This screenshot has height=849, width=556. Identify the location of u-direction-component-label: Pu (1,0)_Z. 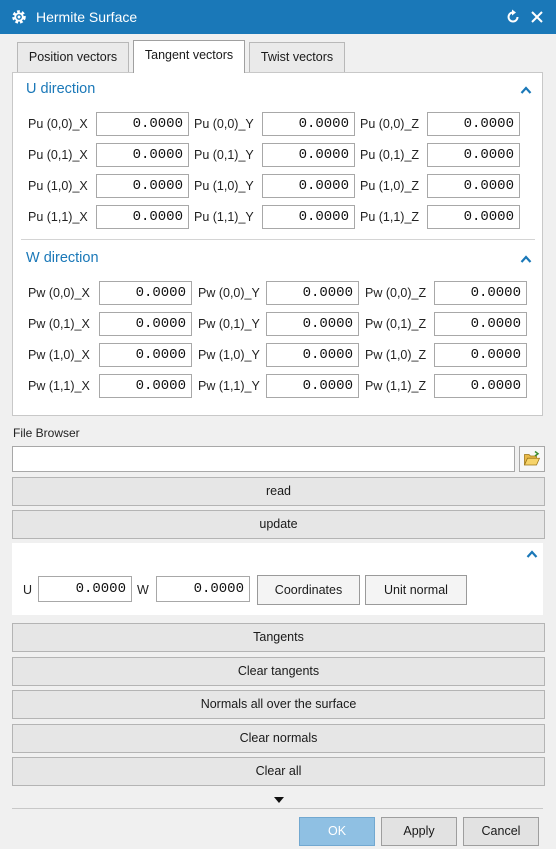
(390, 186).